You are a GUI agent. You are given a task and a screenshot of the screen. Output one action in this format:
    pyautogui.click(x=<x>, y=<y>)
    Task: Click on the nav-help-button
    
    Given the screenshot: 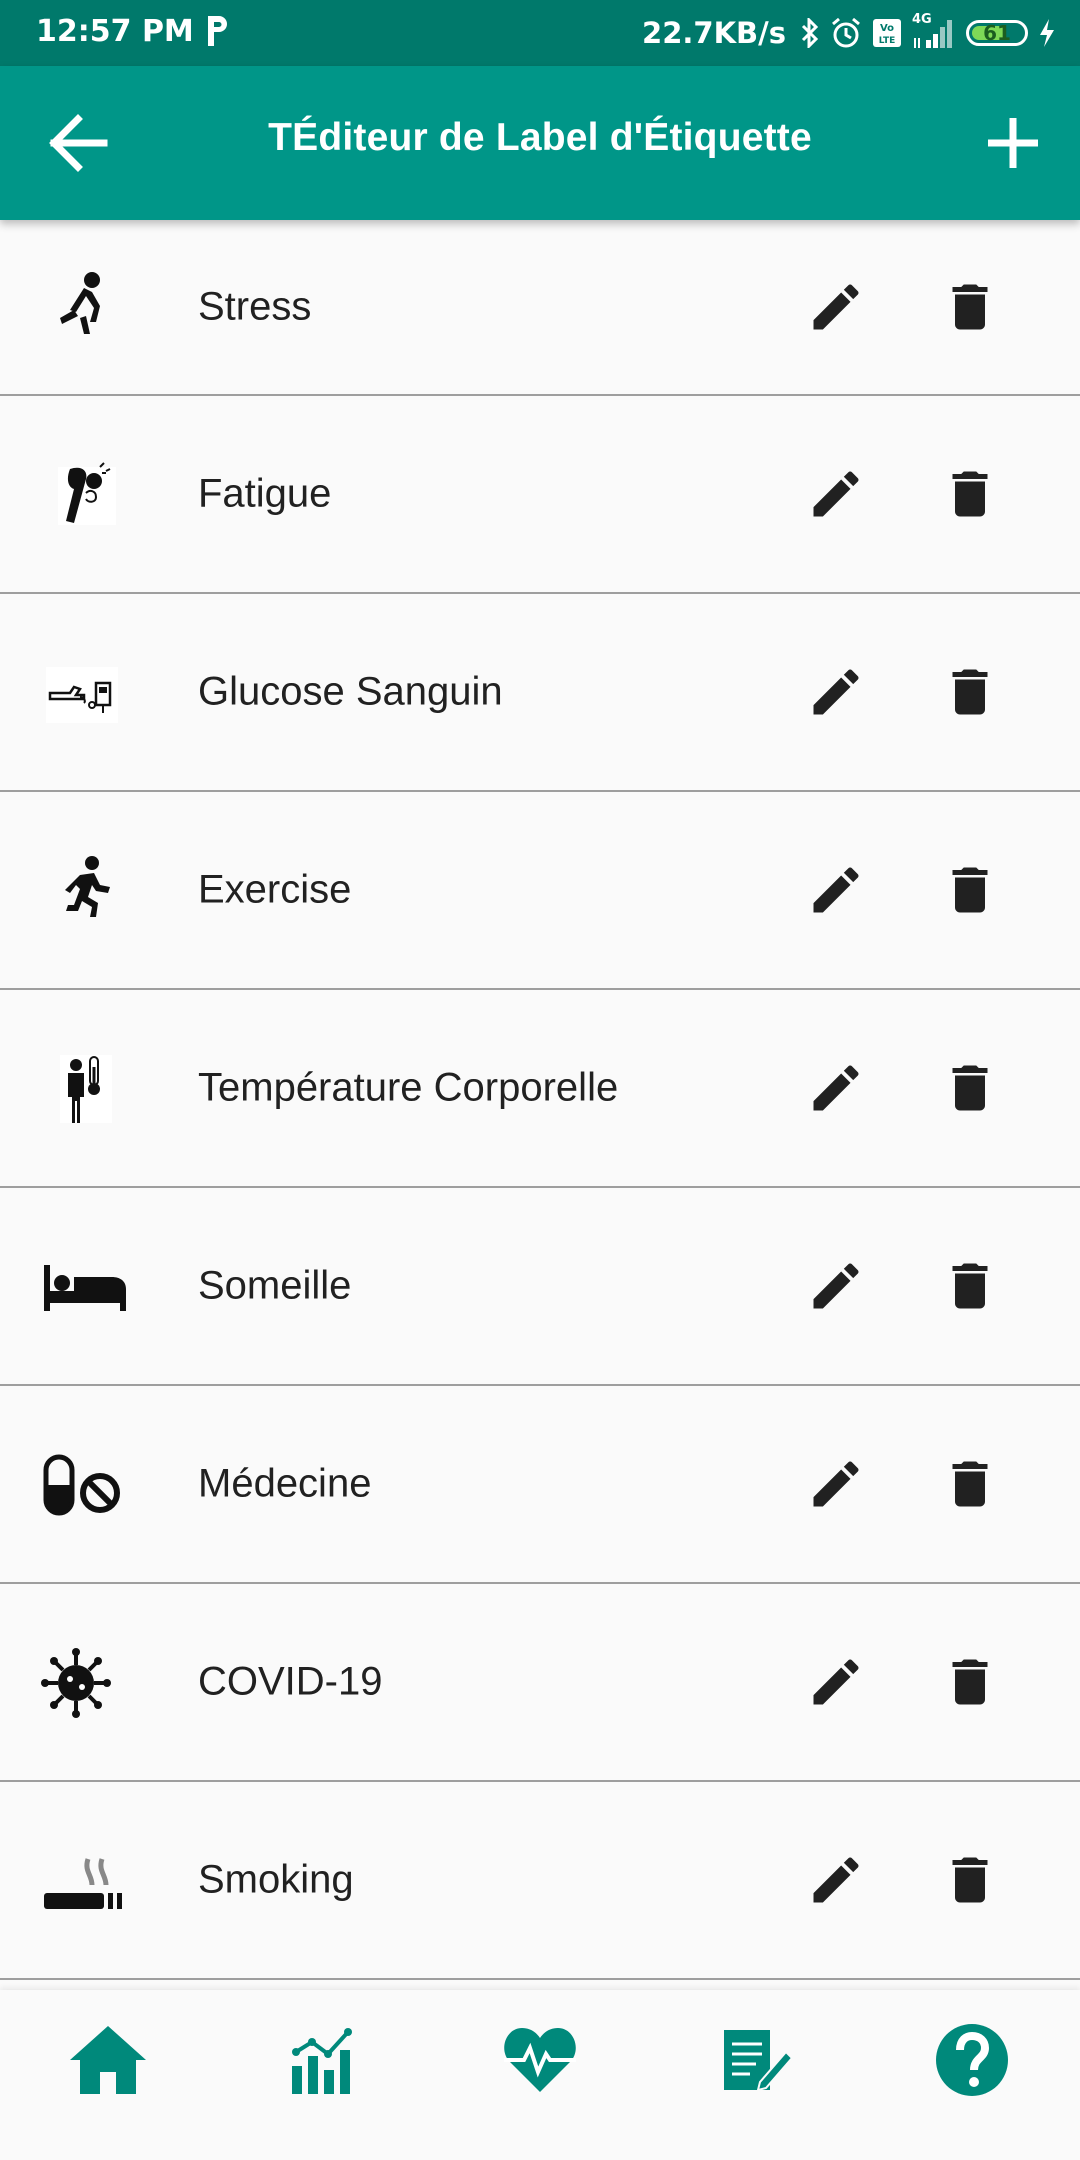 What is the action you would take?
    pyautogui.click(x=972, y=2060)
    